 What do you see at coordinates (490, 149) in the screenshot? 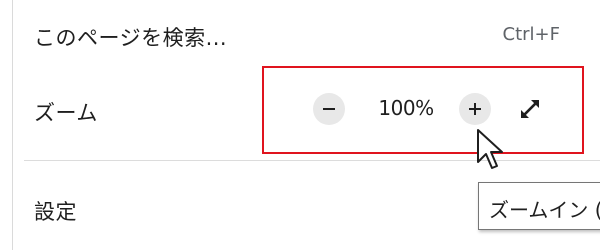
I see `mouse-pointer-icon` at bounding box center [490, 149].